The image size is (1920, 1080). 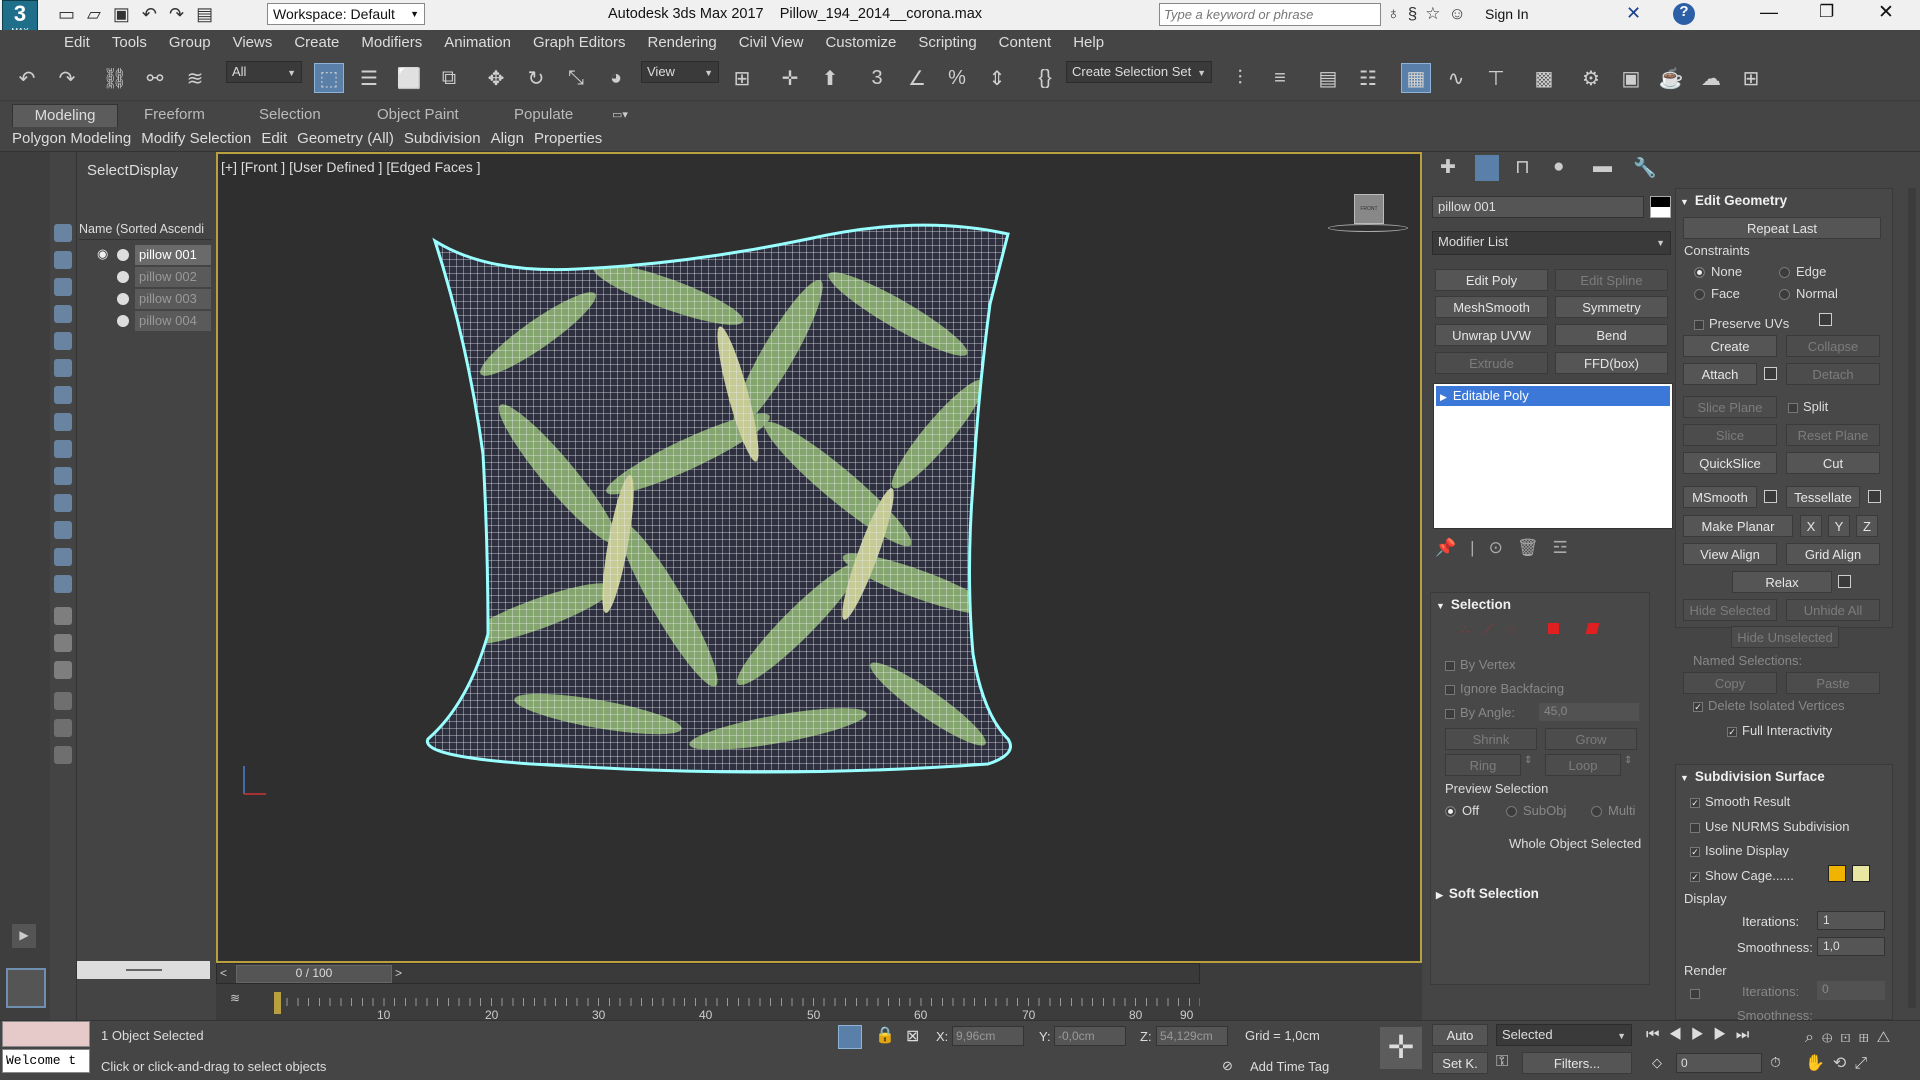 I want to click on render-setup-icon: ⚙, so click(x=1591, y=78).